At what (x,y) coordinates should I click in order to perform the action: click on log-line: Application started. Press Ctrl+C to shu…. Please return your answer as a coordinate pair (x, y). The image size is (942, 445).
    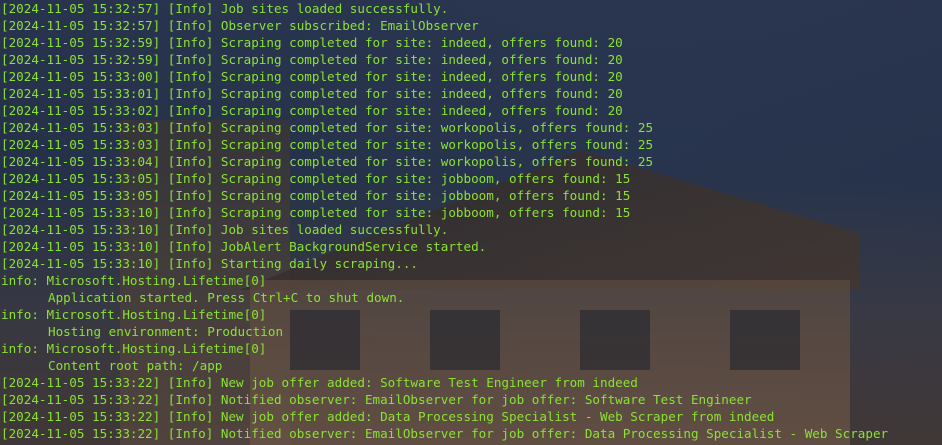
    Looking at the image, I should click on (226, 297).